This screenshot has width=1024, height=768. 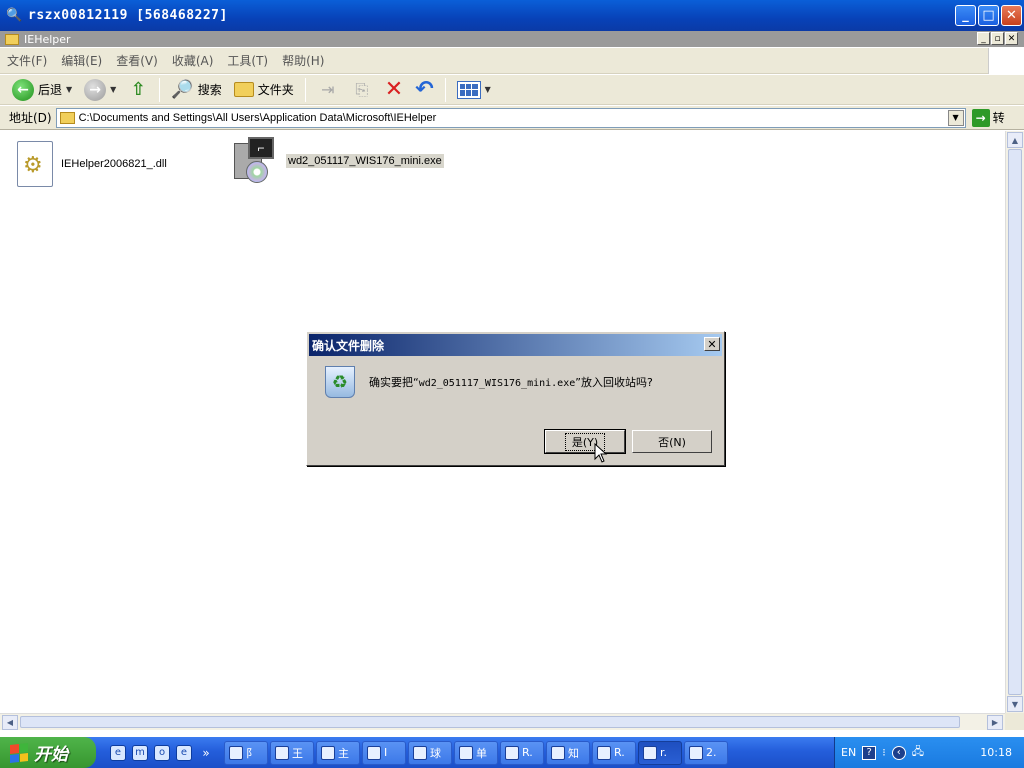 What do you see at coordinates (918, 752) in the screenshot?
I see `network-icon: 🖧` at bounding box center [918, 752].